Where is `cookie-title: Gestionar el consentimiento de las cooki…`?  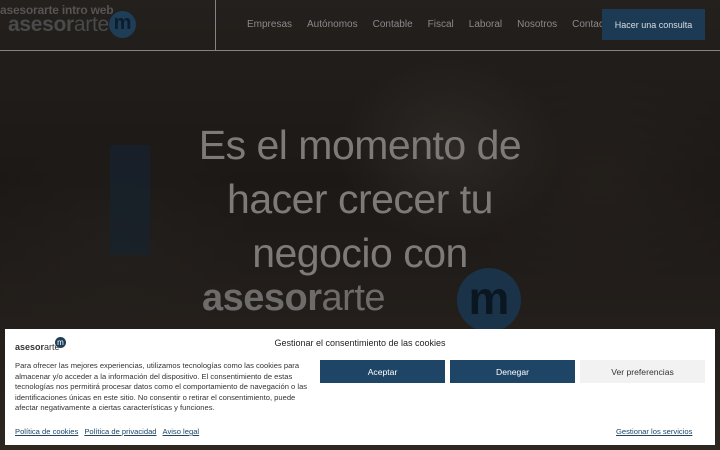 cookie-title: Gestionar el consentimiento de las cooki… is located at coordinates (360, 343).